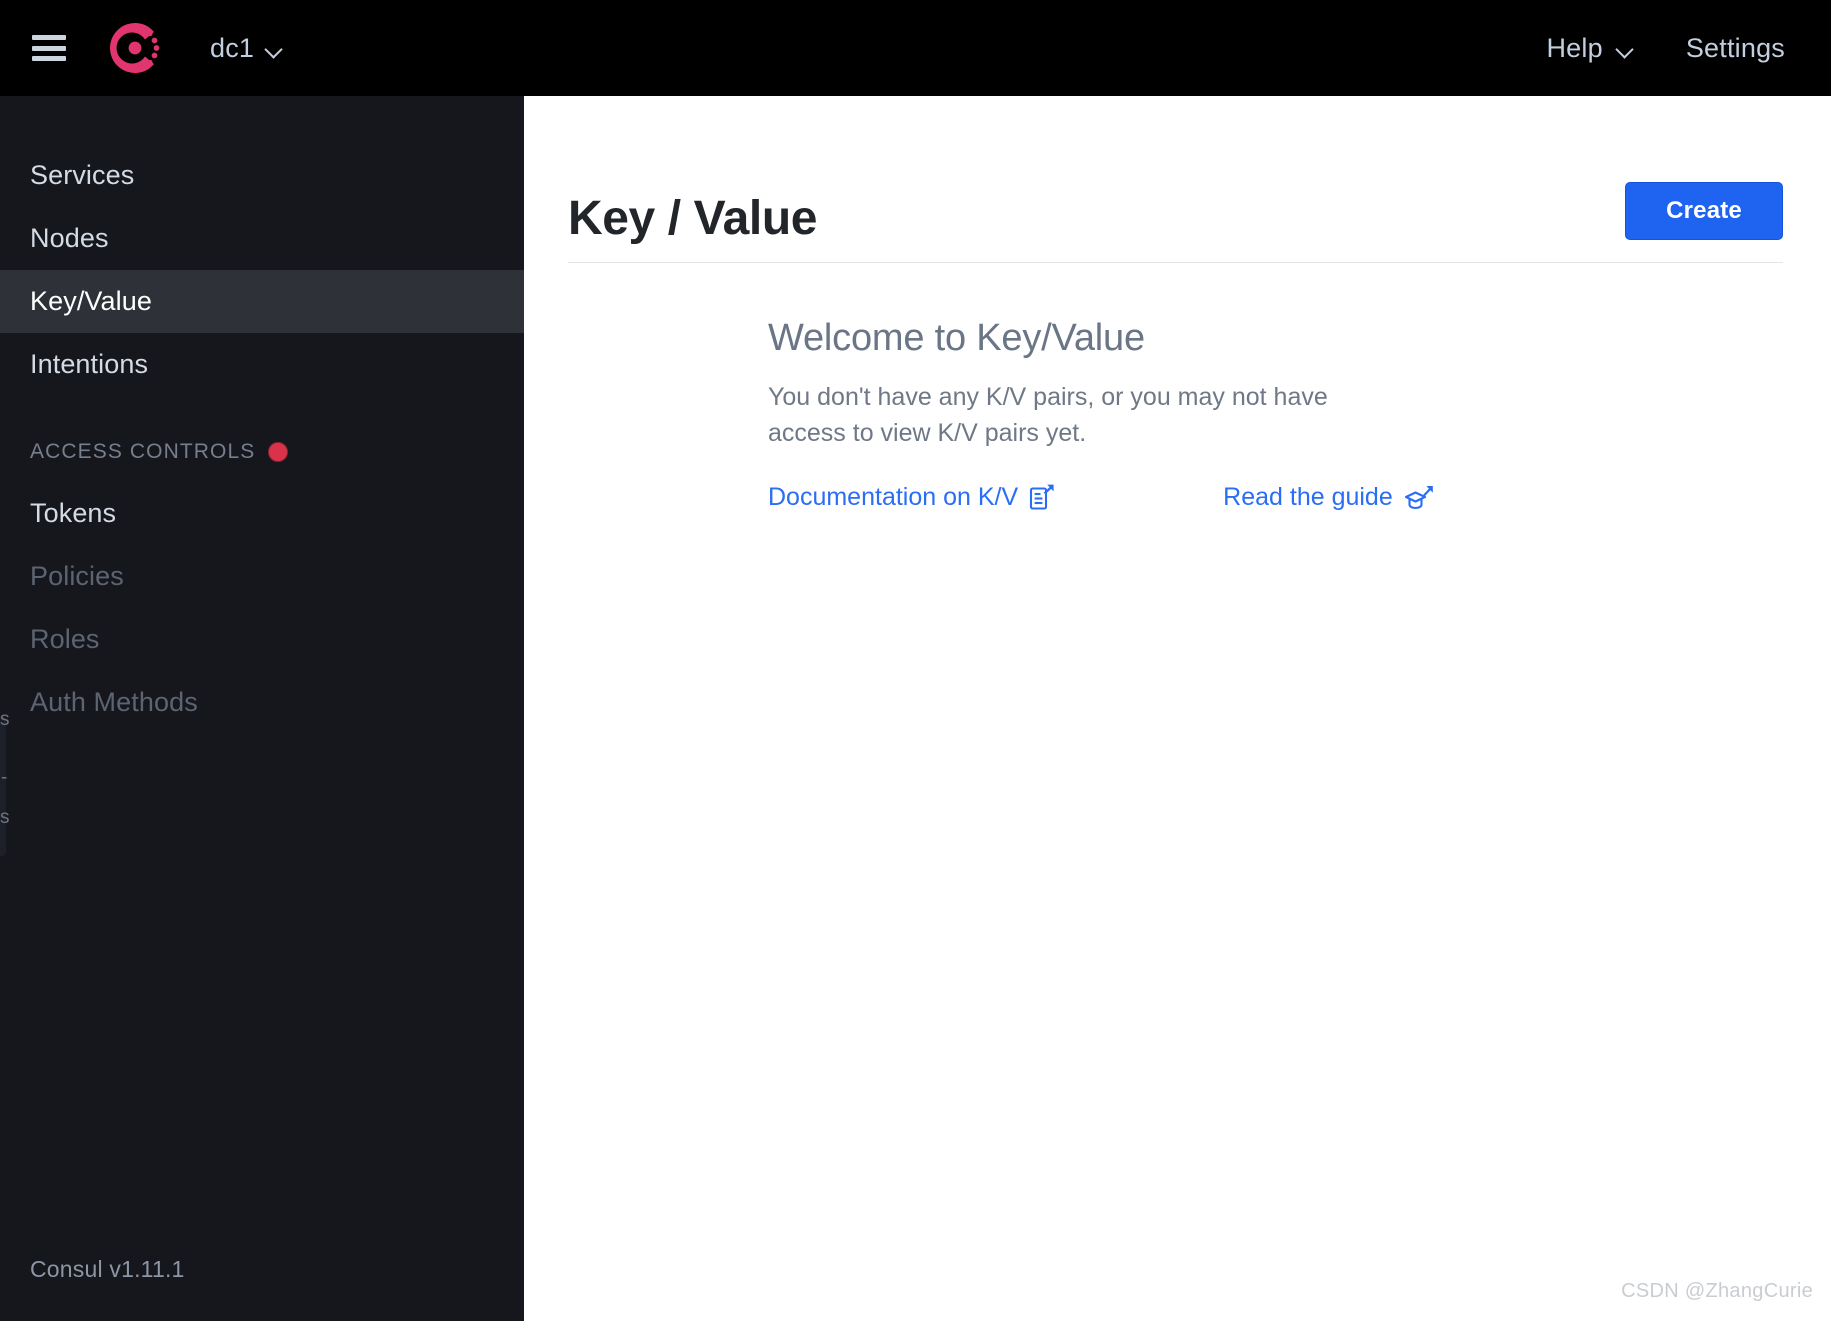 The height and width of the screenshot is (1321, 1831). Describe the element at coordinates (1717, 1291) in the screenshot. I see `watermark: CSDN @ZhangCurie` at that location.